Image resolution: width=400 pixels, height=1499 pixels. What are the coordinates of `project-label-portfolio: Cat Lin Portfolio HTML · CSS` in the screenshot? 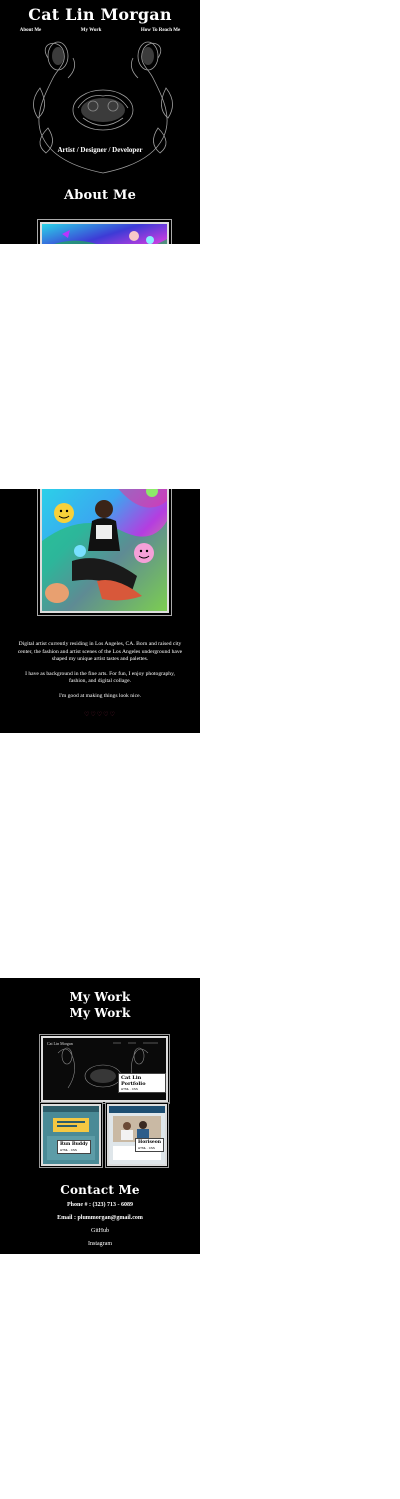 It's located at (142, 1083).